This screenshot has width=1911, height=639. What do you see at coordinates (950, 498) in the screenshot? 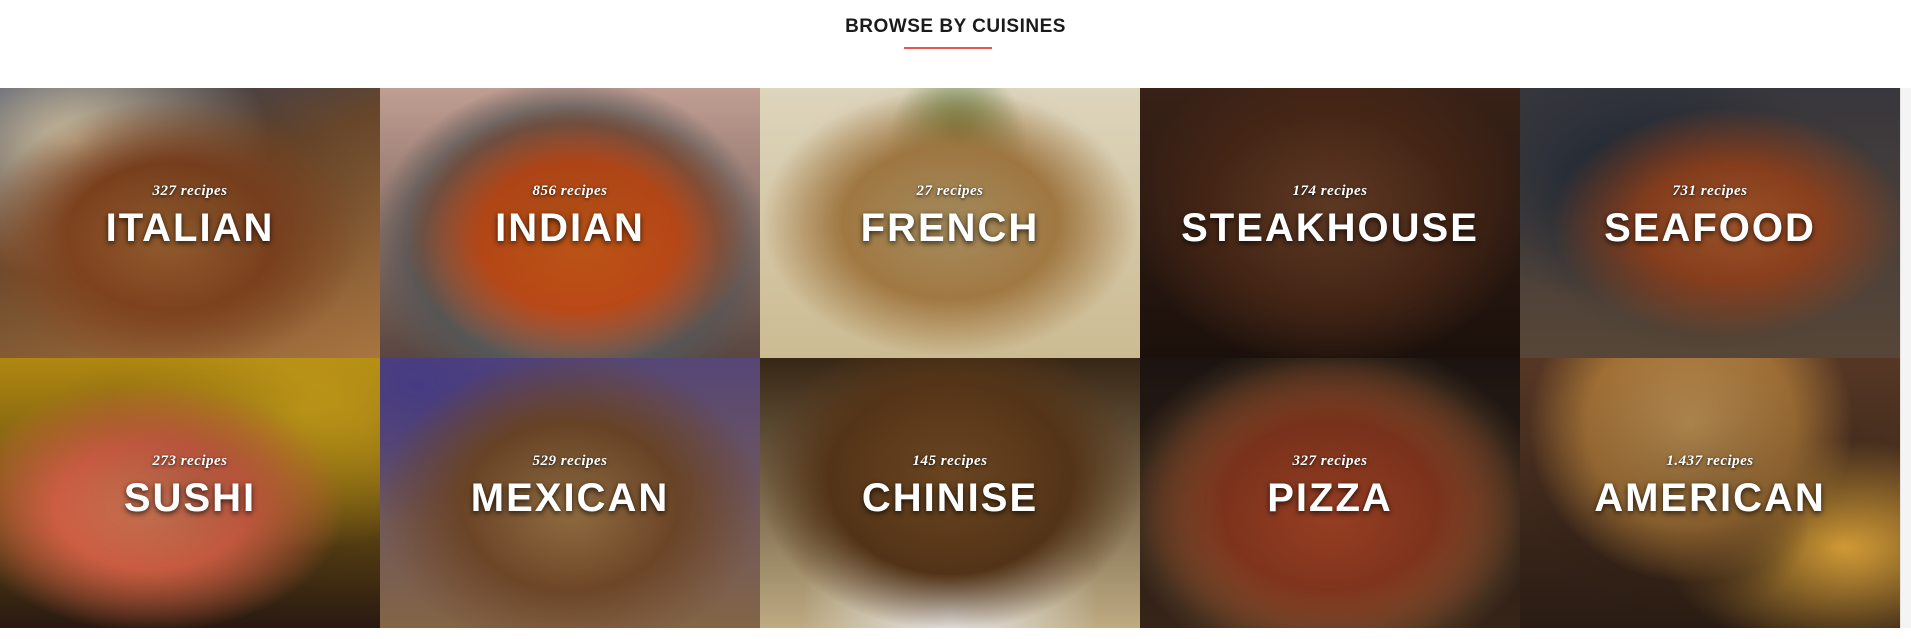
I see `cuisine-name: CHINISE` at bounding box center [950, 498].